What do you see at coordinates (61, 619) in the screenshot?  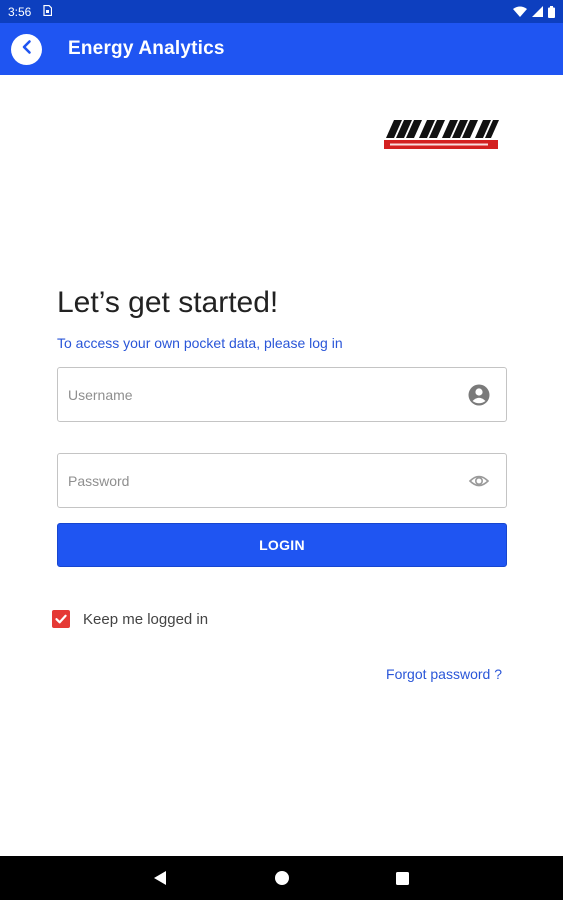 I see `keep-logged-in-checkbox` at bounding box center [61, 619].